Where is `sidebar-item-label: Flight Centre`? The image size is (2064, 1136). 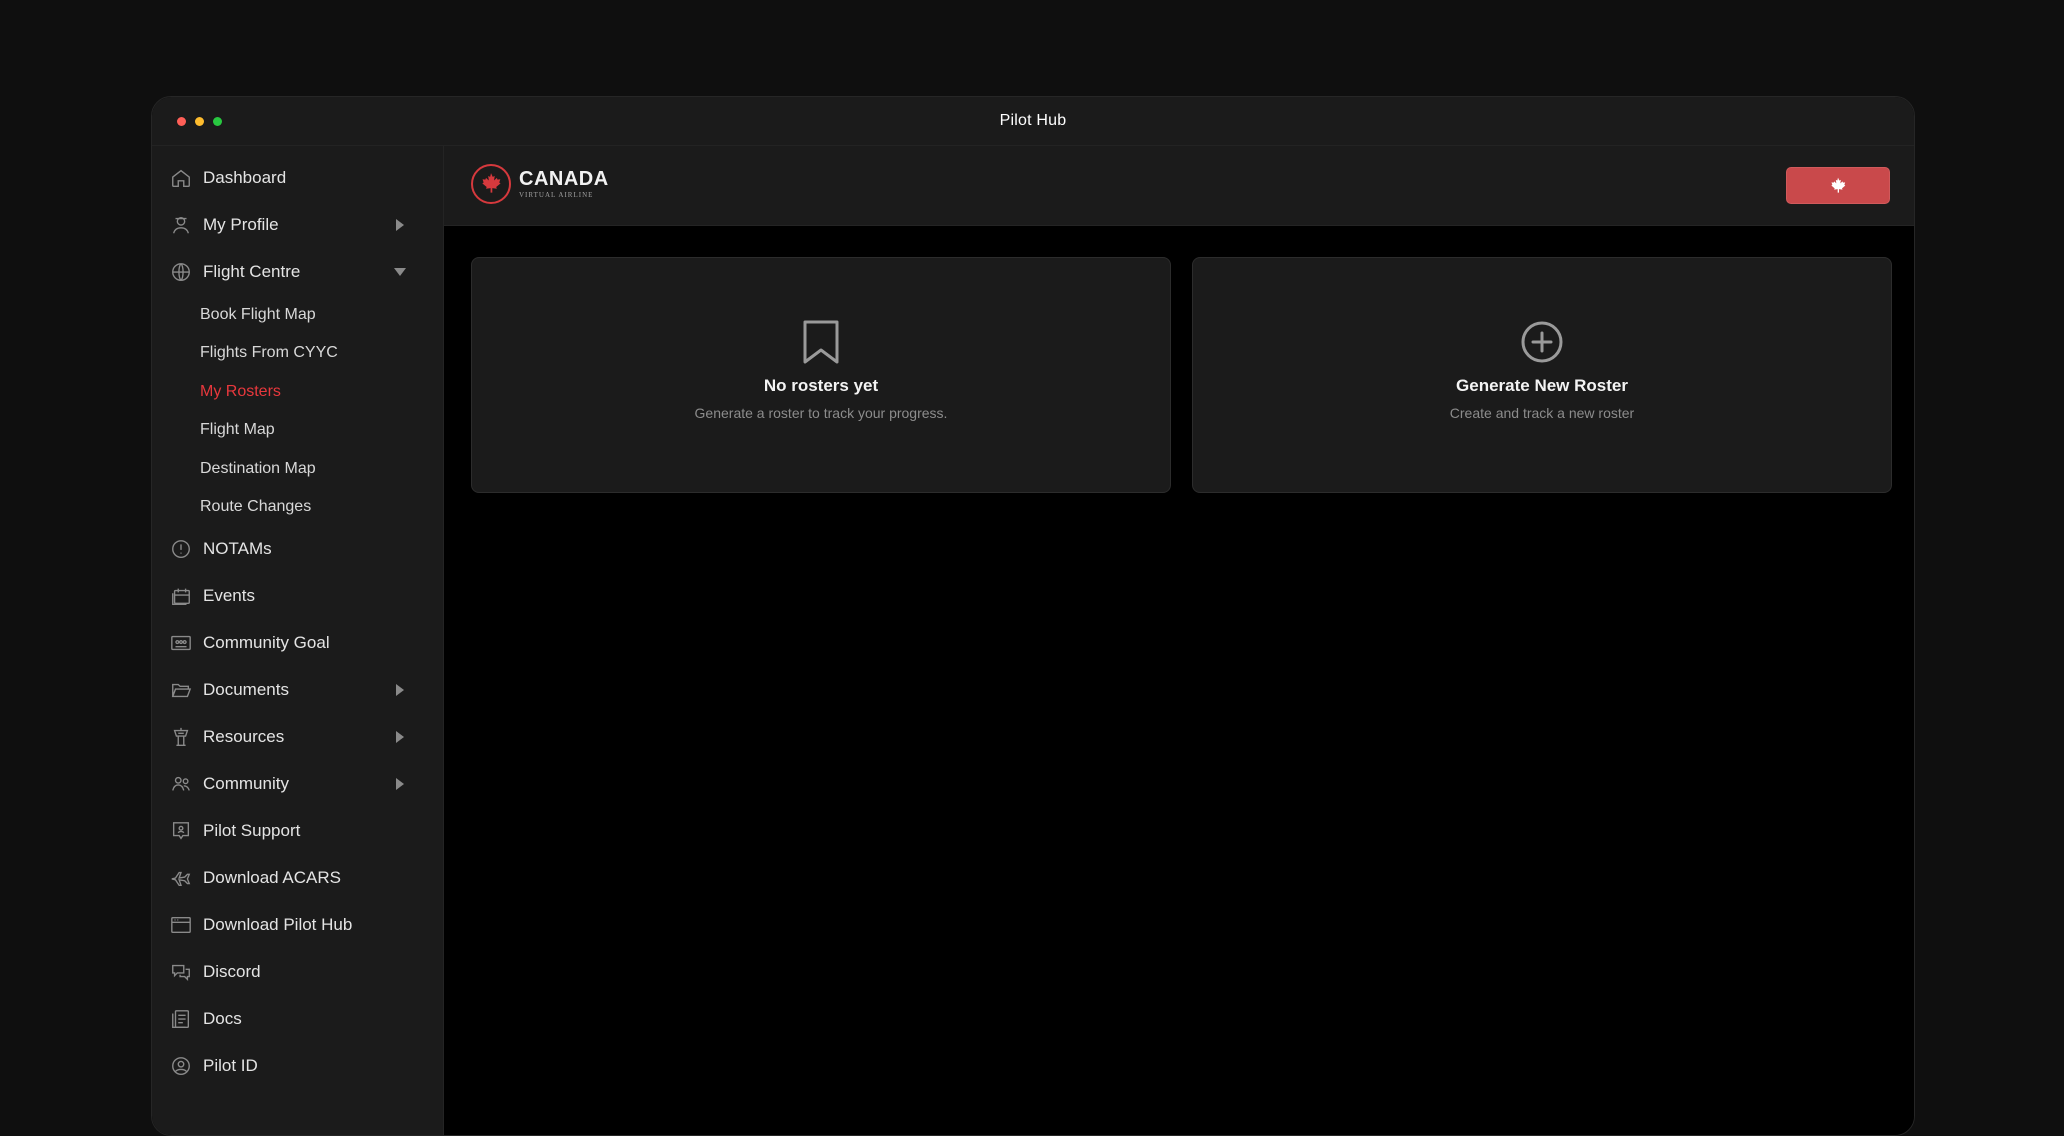
sidebar-item-label: Flight Centre is located at coordinates (252, 271).